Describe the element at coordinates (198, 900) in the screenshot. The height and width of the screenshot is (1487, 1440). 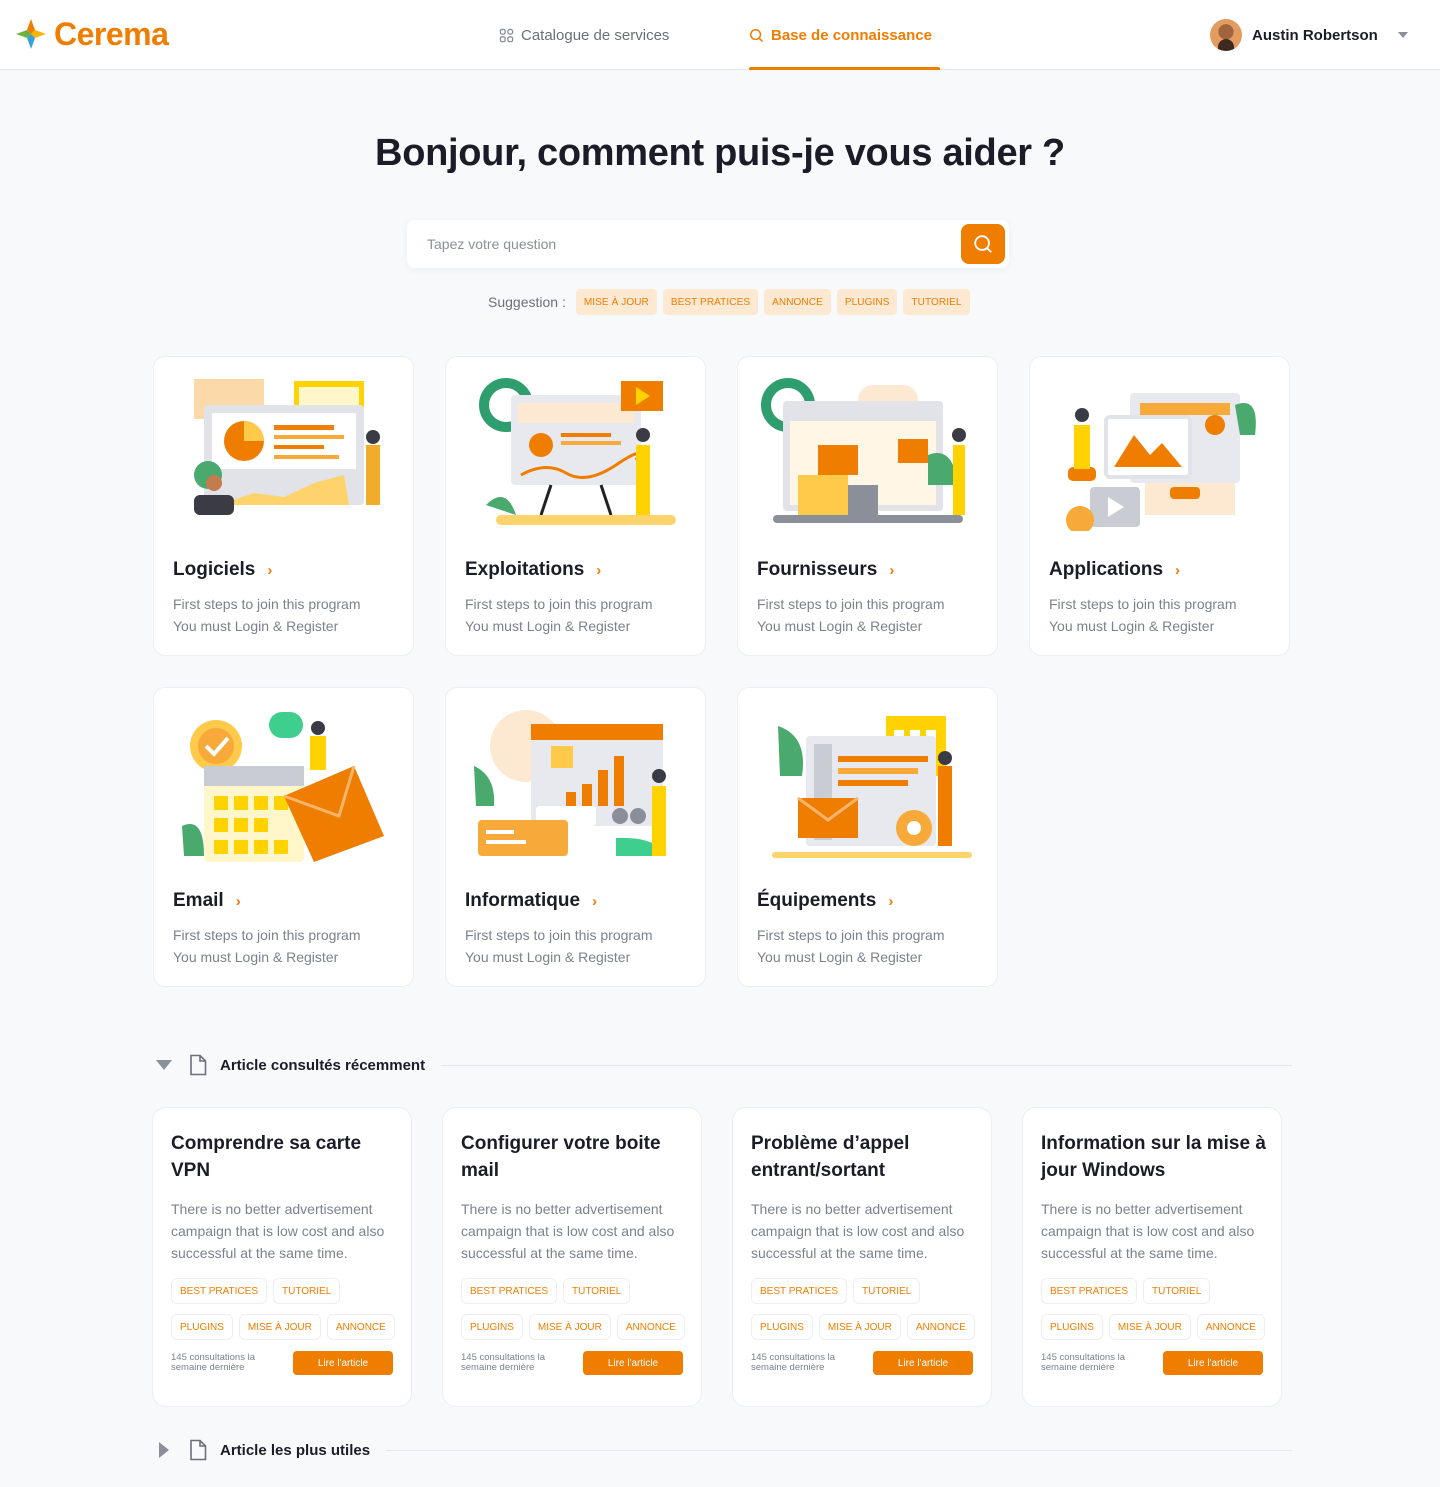
I see `category-title-text: Email` at that location.